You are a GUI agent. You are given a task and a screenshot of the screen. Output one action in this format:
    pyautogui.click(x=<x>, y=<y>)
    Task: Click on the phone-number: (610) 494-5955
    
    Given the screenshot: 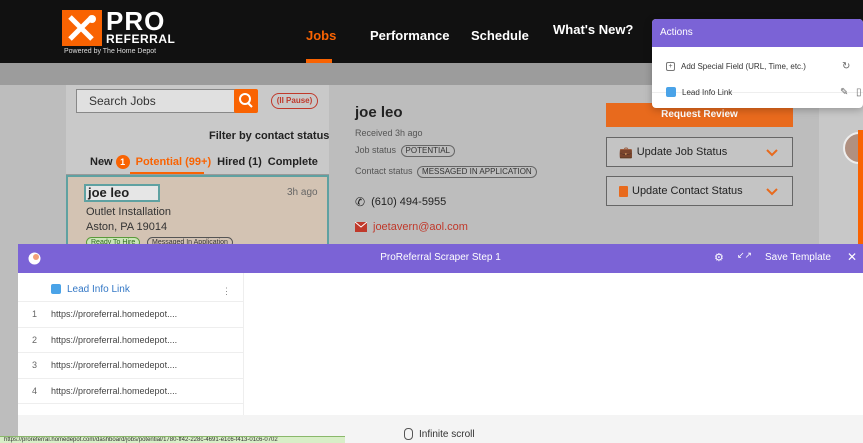 What is the action you would take?
    pyautogui.click(x=409, y=202)
    